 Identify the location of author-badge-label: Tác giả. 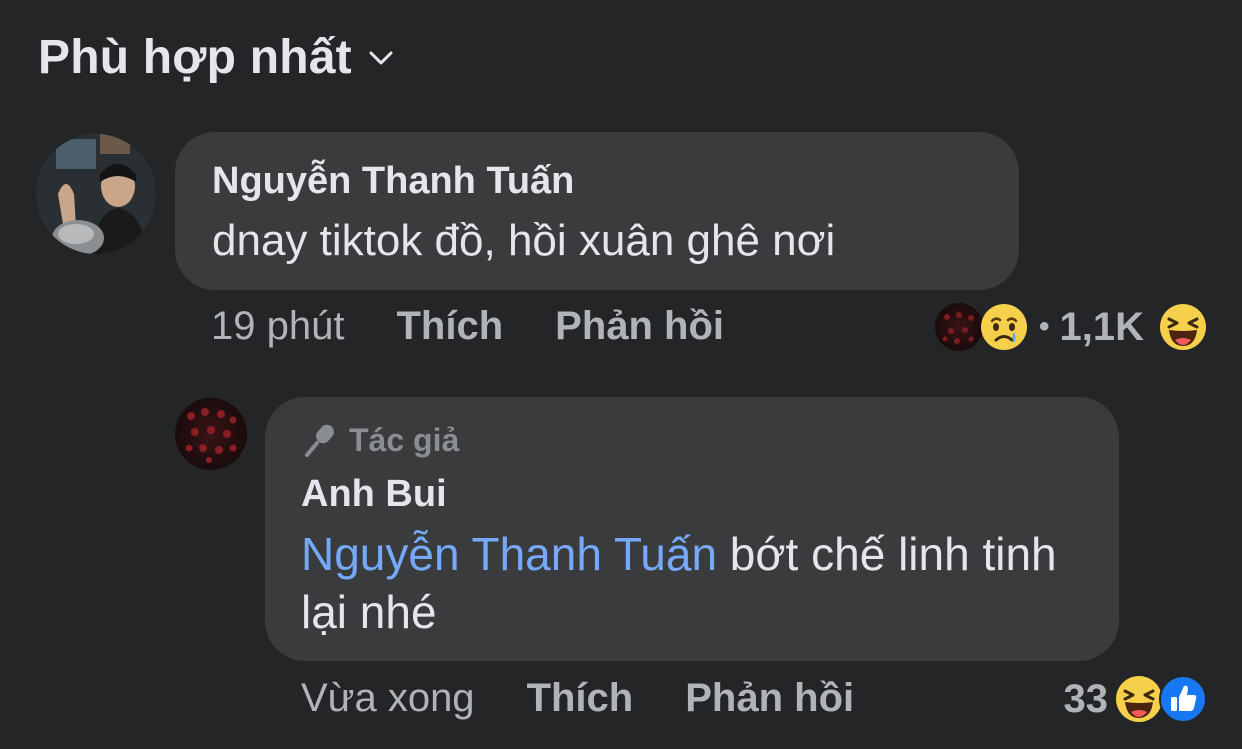
(404, 439).